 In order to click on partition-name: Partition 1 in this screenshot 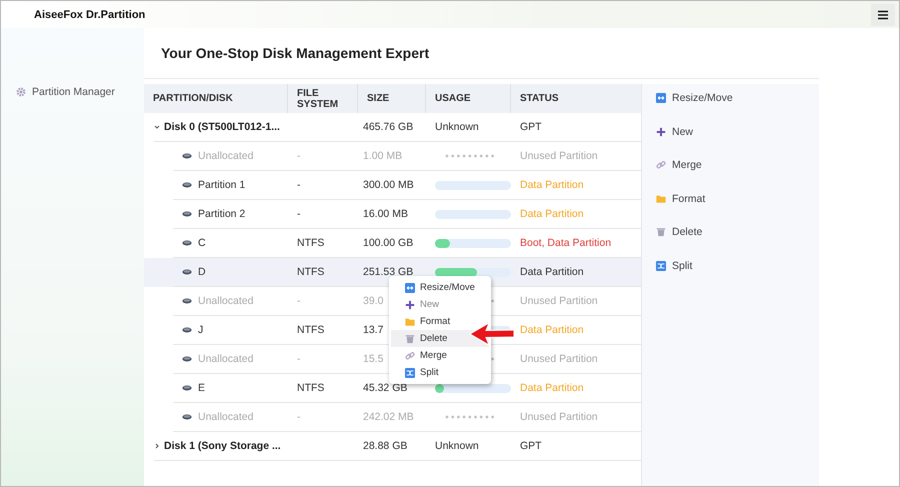, I will do `click(222, 185)`.